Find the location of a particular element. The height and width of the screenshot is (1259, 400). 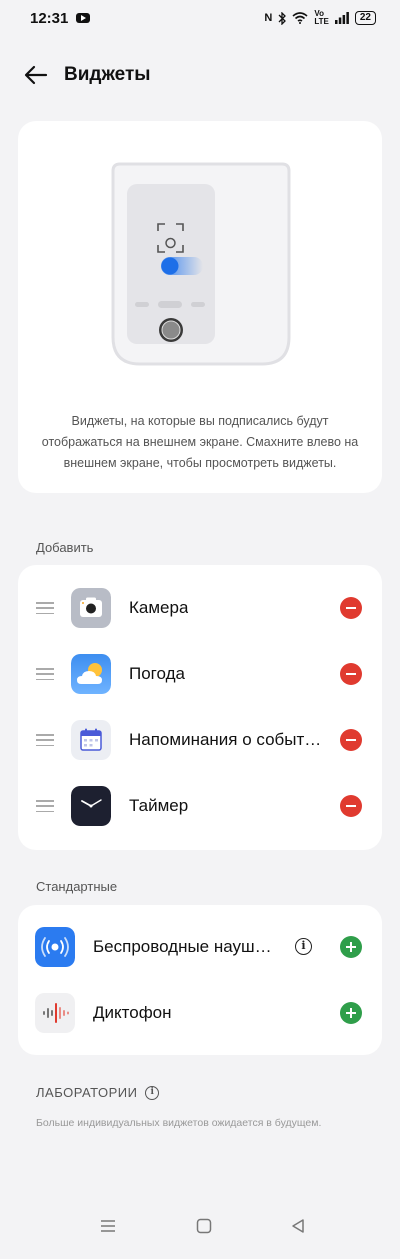

battery-indicator: 22 is located at coordinates (365, 18).